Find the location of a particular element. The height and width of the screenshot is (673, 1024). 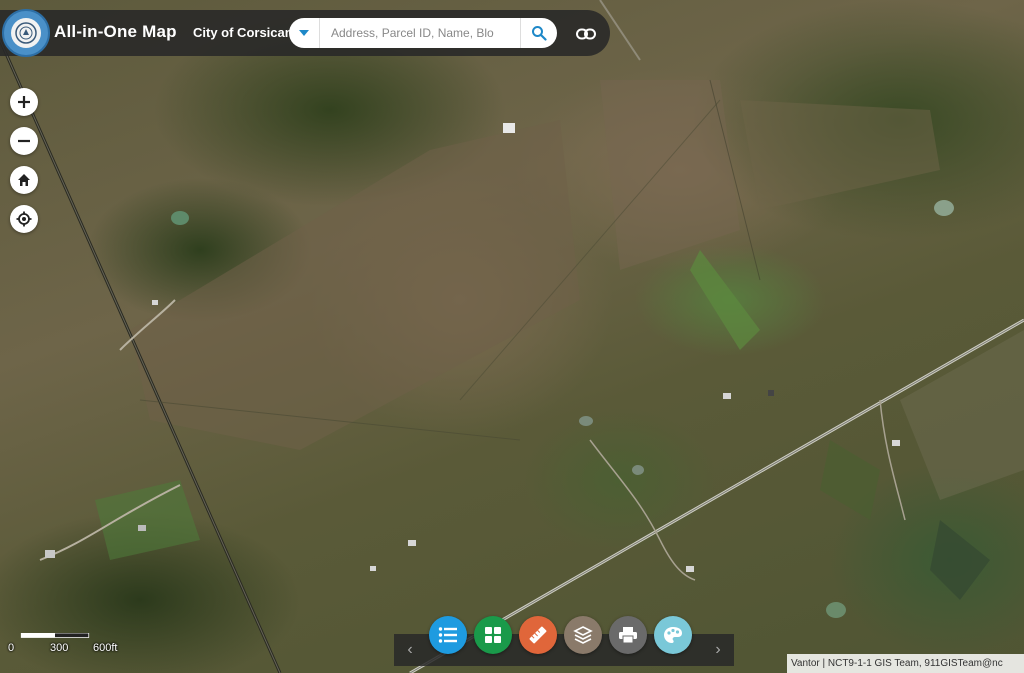

home-button is located at coordinates (24, 180).